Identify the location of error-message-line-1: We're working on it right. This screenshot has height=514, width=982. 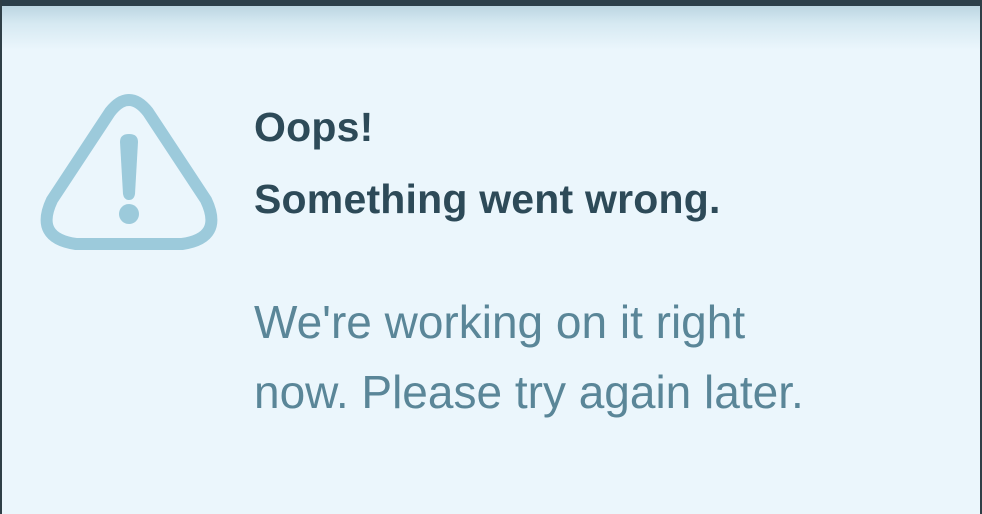
(500, 322).